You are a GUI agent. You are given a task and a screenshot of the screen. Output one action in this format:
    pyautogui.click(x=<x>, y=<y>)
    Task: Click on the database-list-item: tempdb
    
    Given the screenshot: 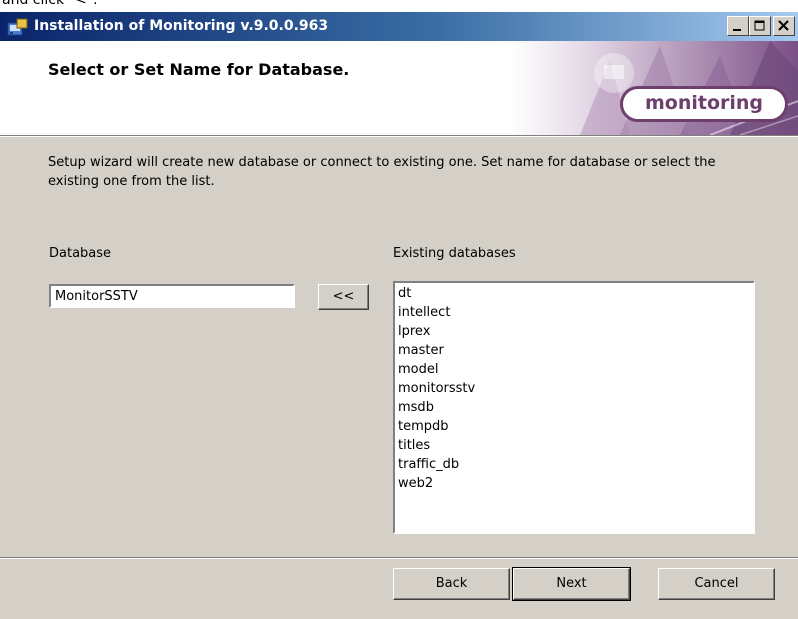 What is the action you would take?
    pyautogui.click(x=574, y=426)
    